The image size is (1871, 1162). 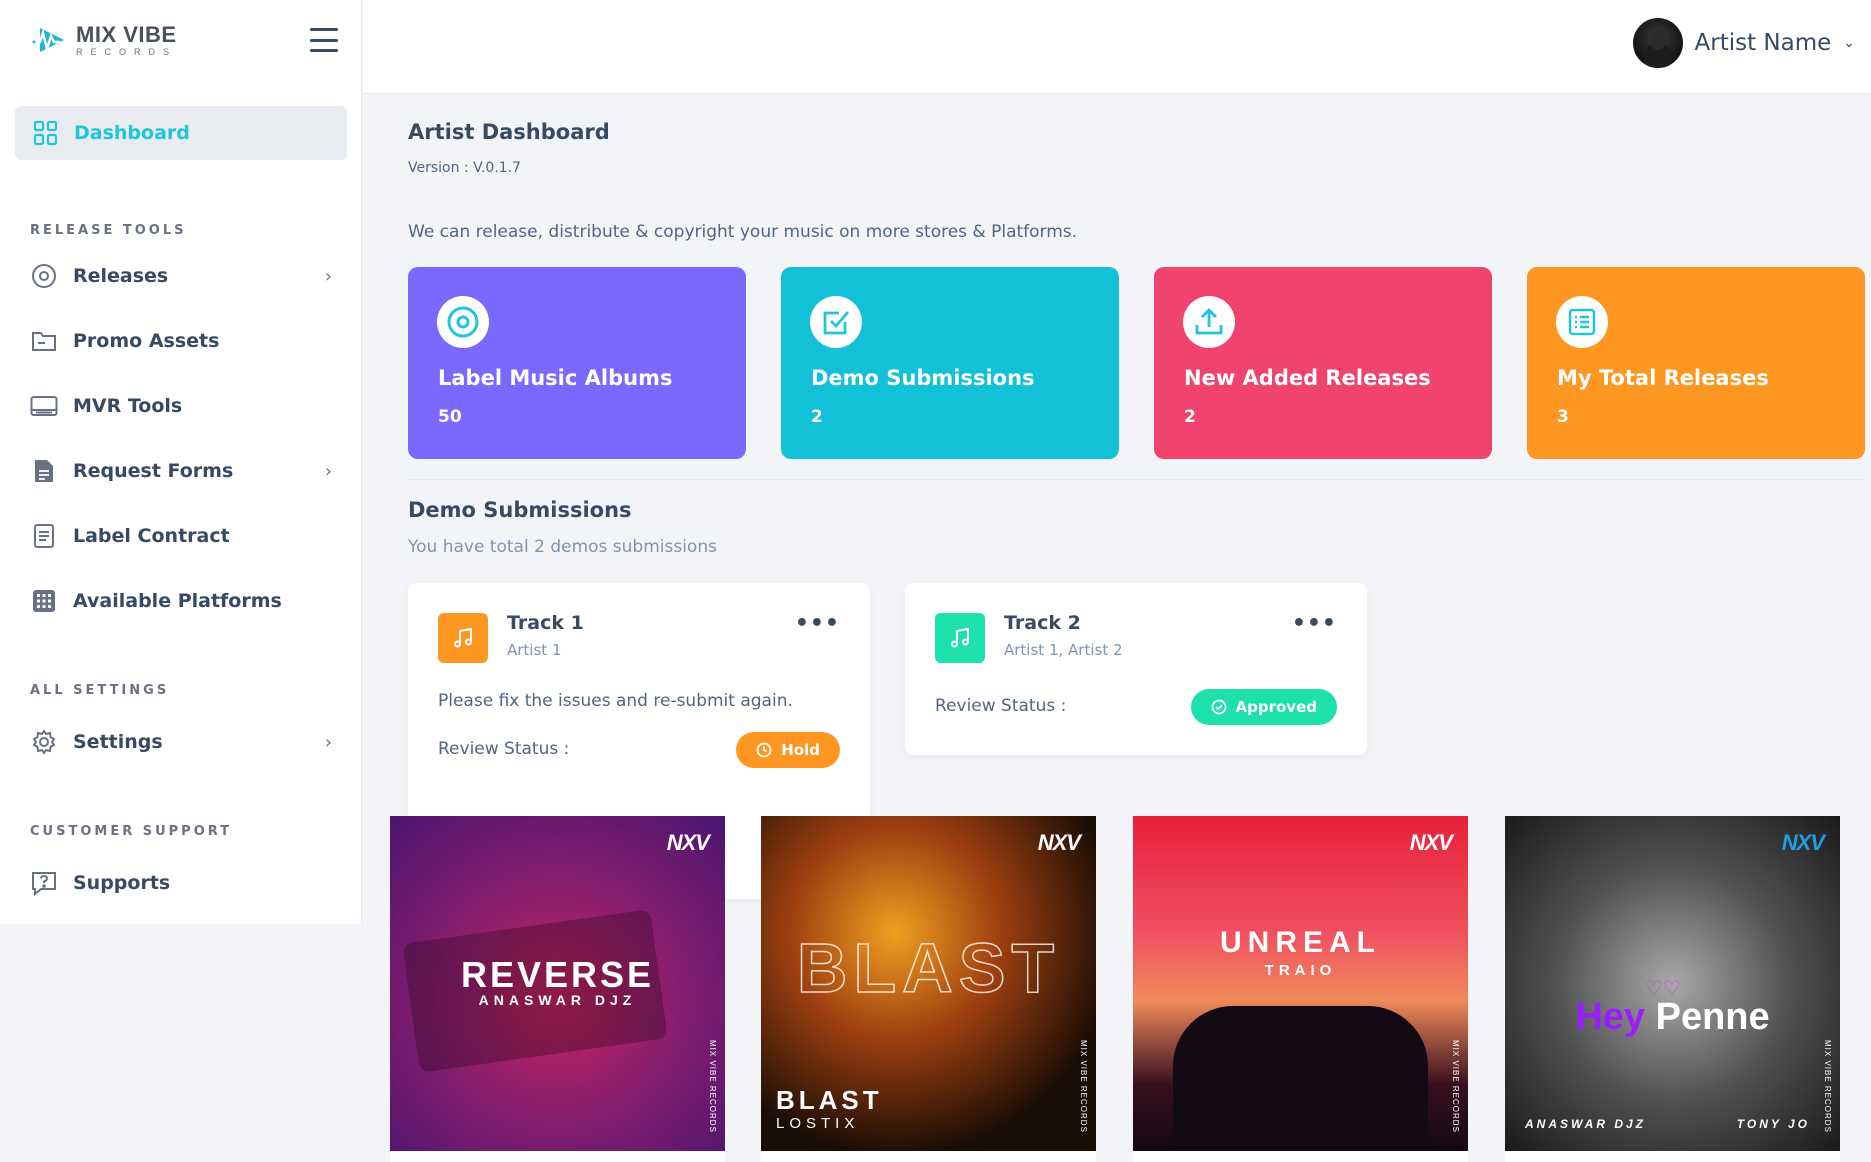 I want to click on sidebar-item-available-platforms: Available Platforms, so click(x=180, y=601).